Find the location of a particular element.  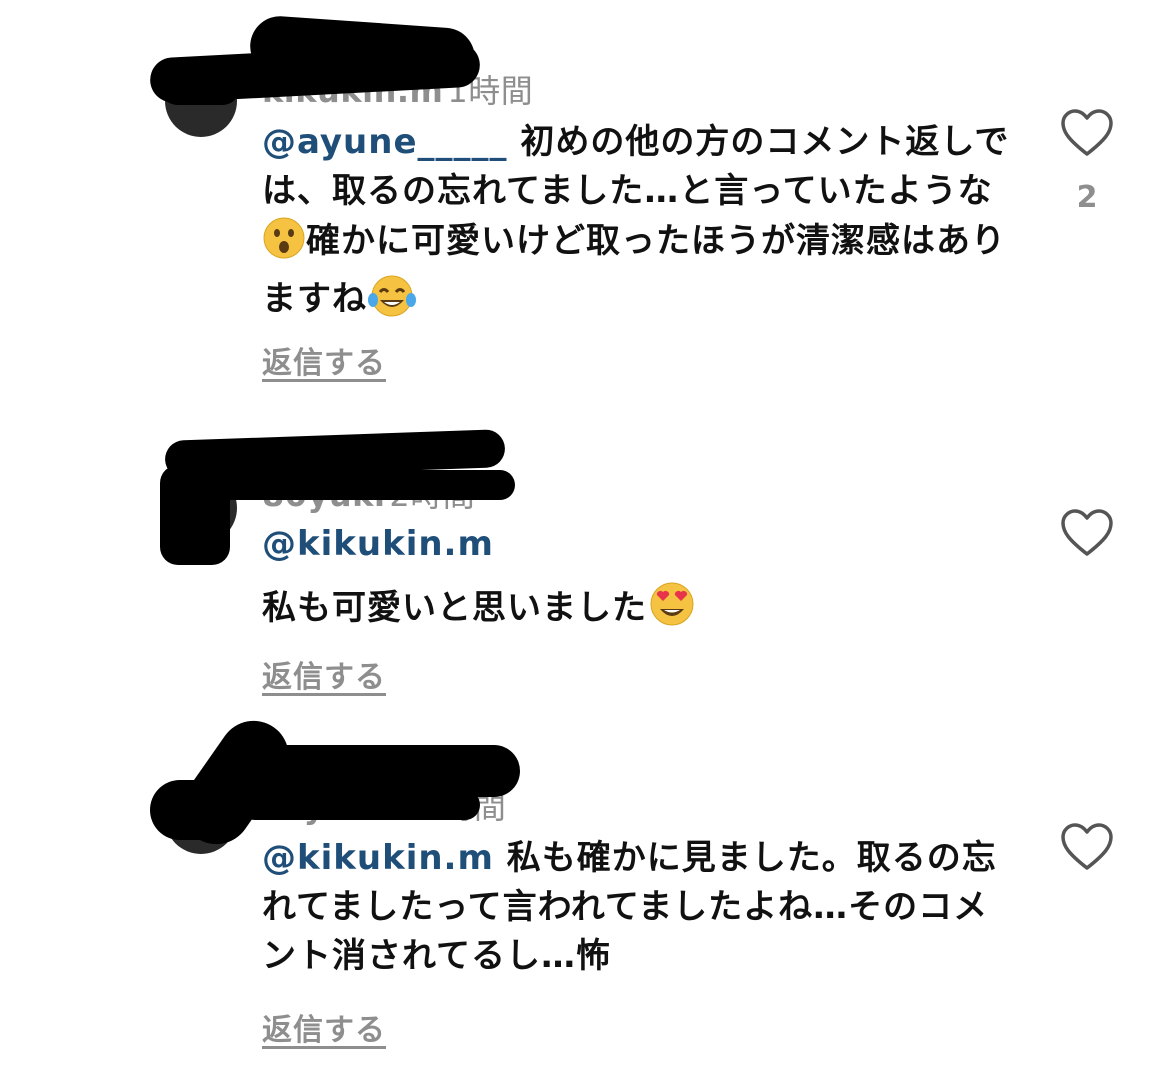

comment-text: 私も可愛いと思いました is located at coordinates (454, 608).